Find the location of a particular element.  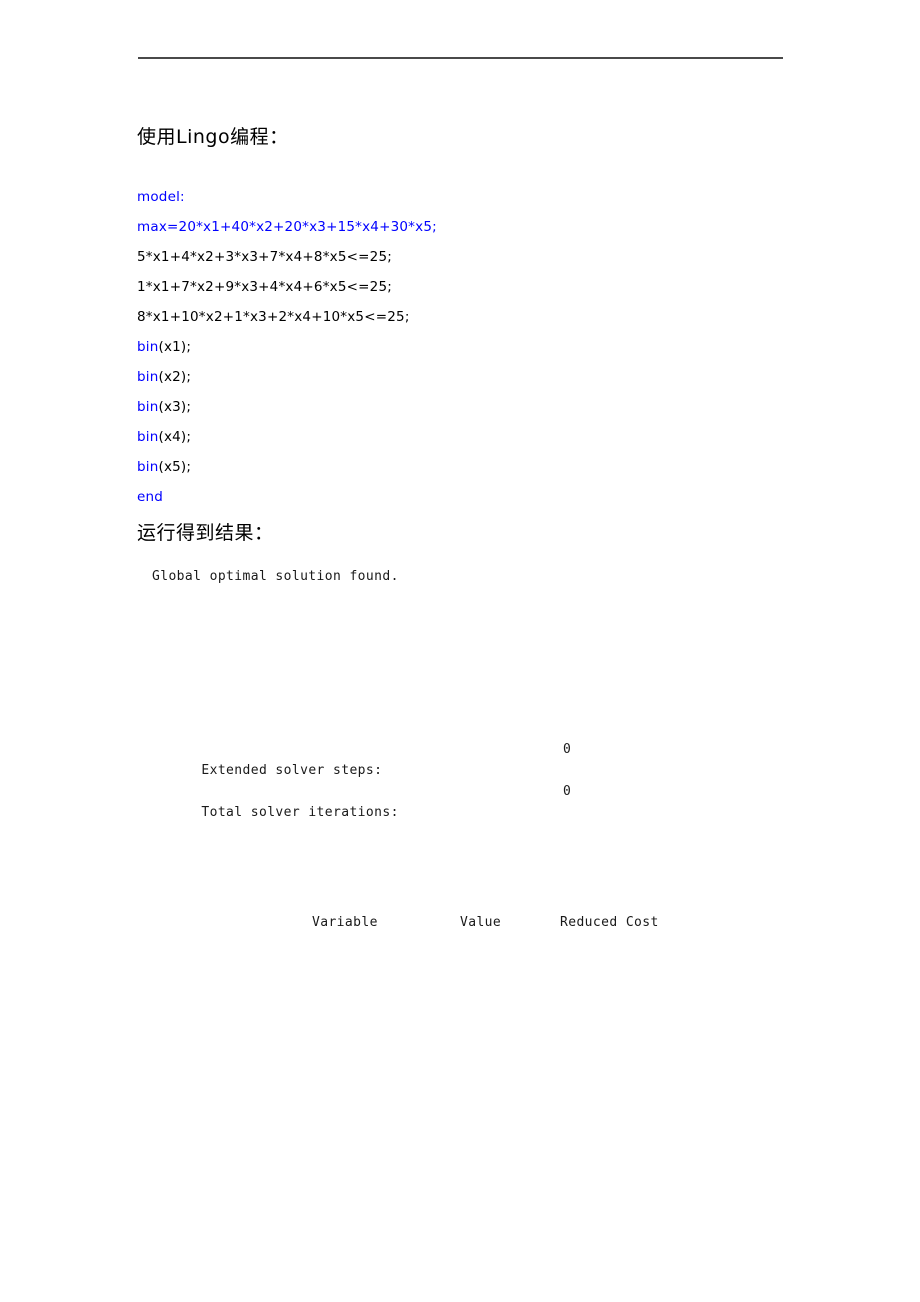

code-line-constraint-2: 1*x1+7*x2+9*x3+4*x4+6*x5<=25; is located at coordinates (264, 287).